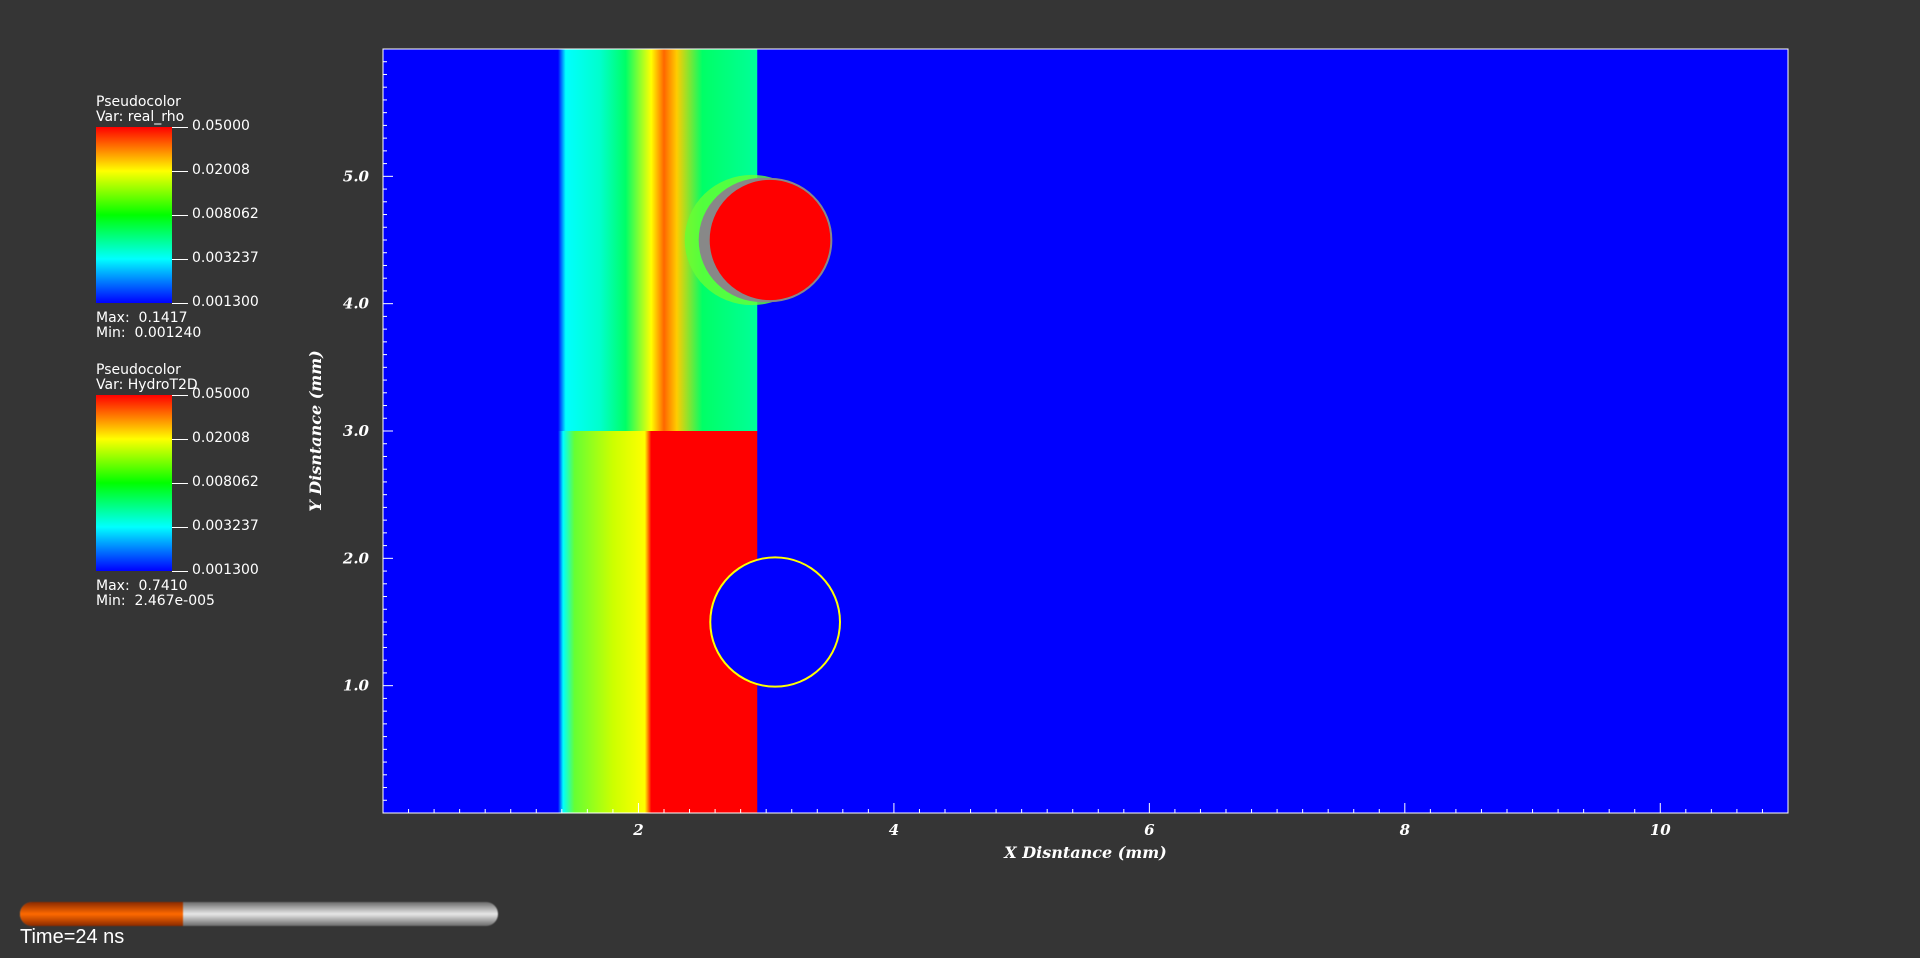 The image size is (1920, 958). I want to click on x-axis-title: X Disntance (mm), so click(1084, 852).